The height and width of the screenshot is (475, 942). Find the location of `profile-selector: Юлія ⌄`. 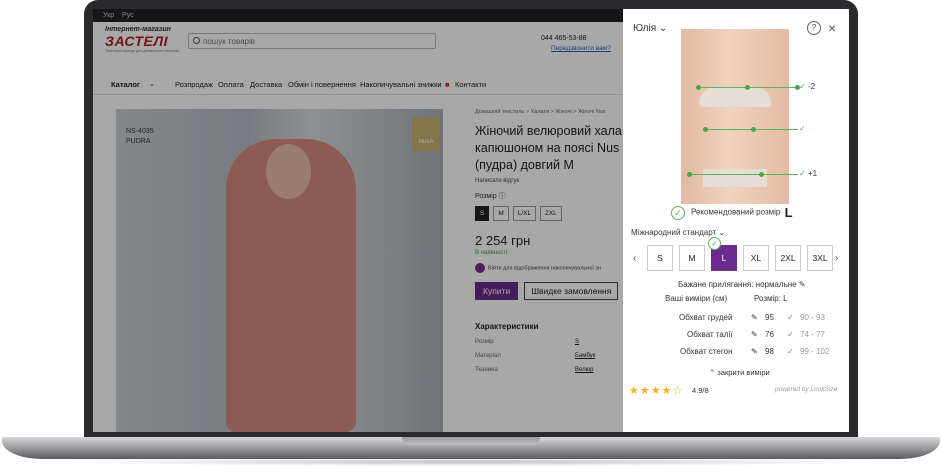

profile-selector: Юлія ⌄ is located at coordinates (650, 28).